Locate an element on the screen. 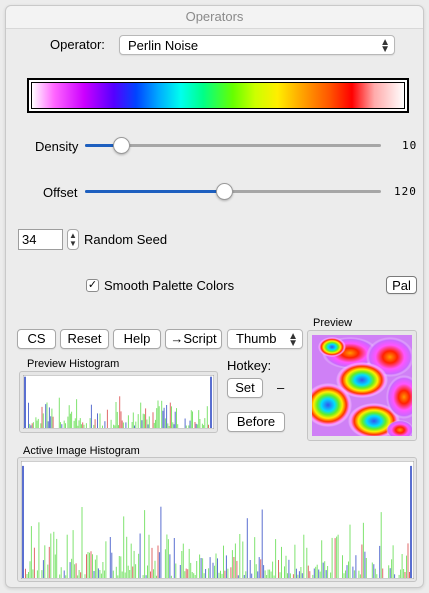  preview-histogram-label: Preview Histogram is located at coordinates (73, 364).